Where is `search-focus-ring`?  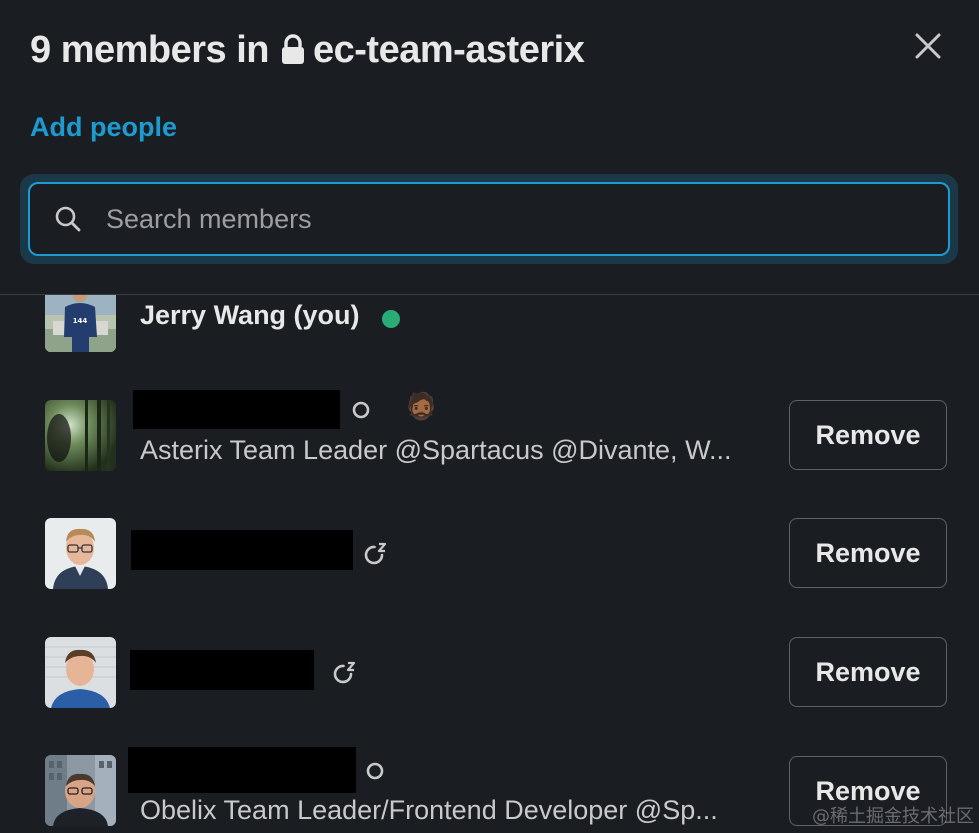
search-focus-ring is located at coordinates (489, 219).